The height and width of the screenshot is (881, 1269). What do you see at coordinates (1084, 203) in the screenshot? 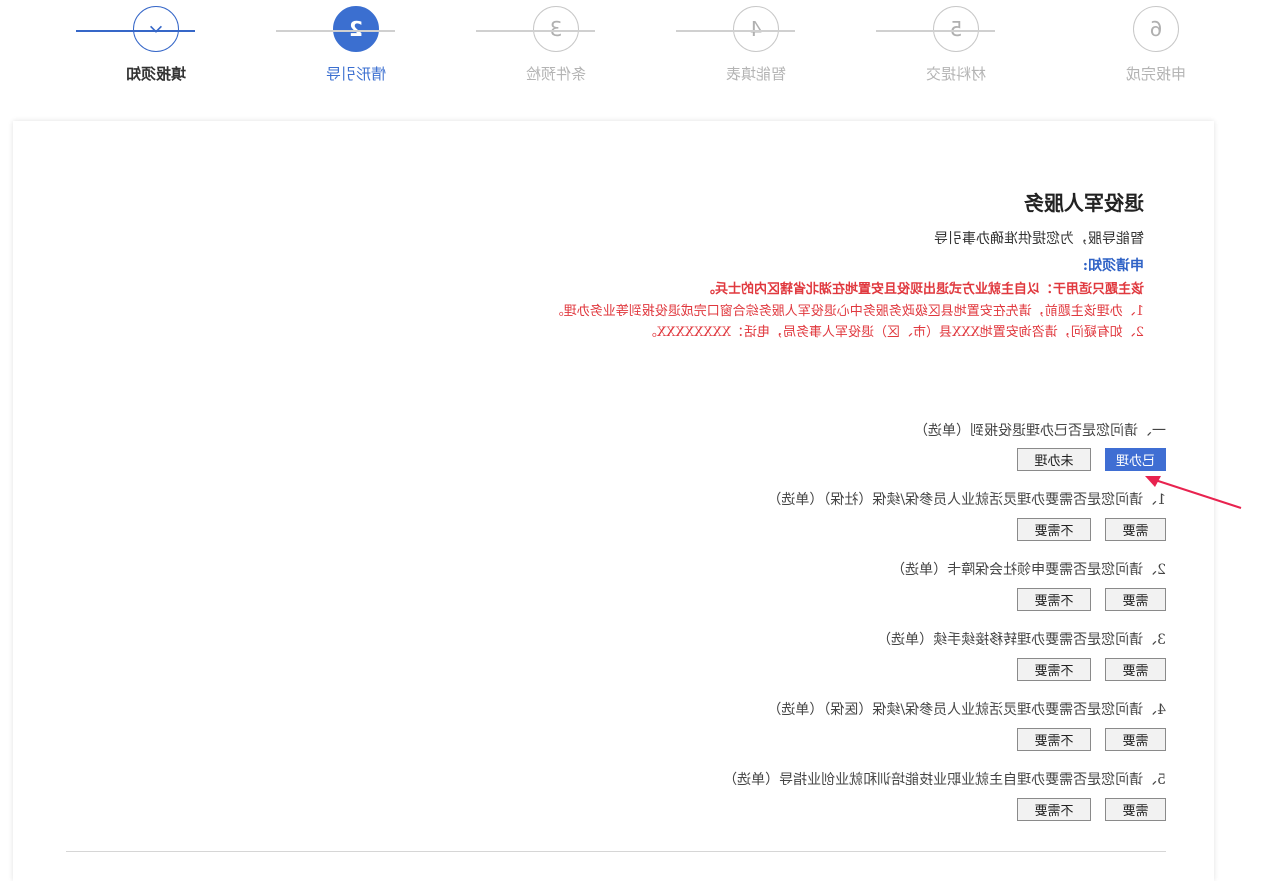
I see `page-title: 退役军人服务` at bounding box center [1084, 203].